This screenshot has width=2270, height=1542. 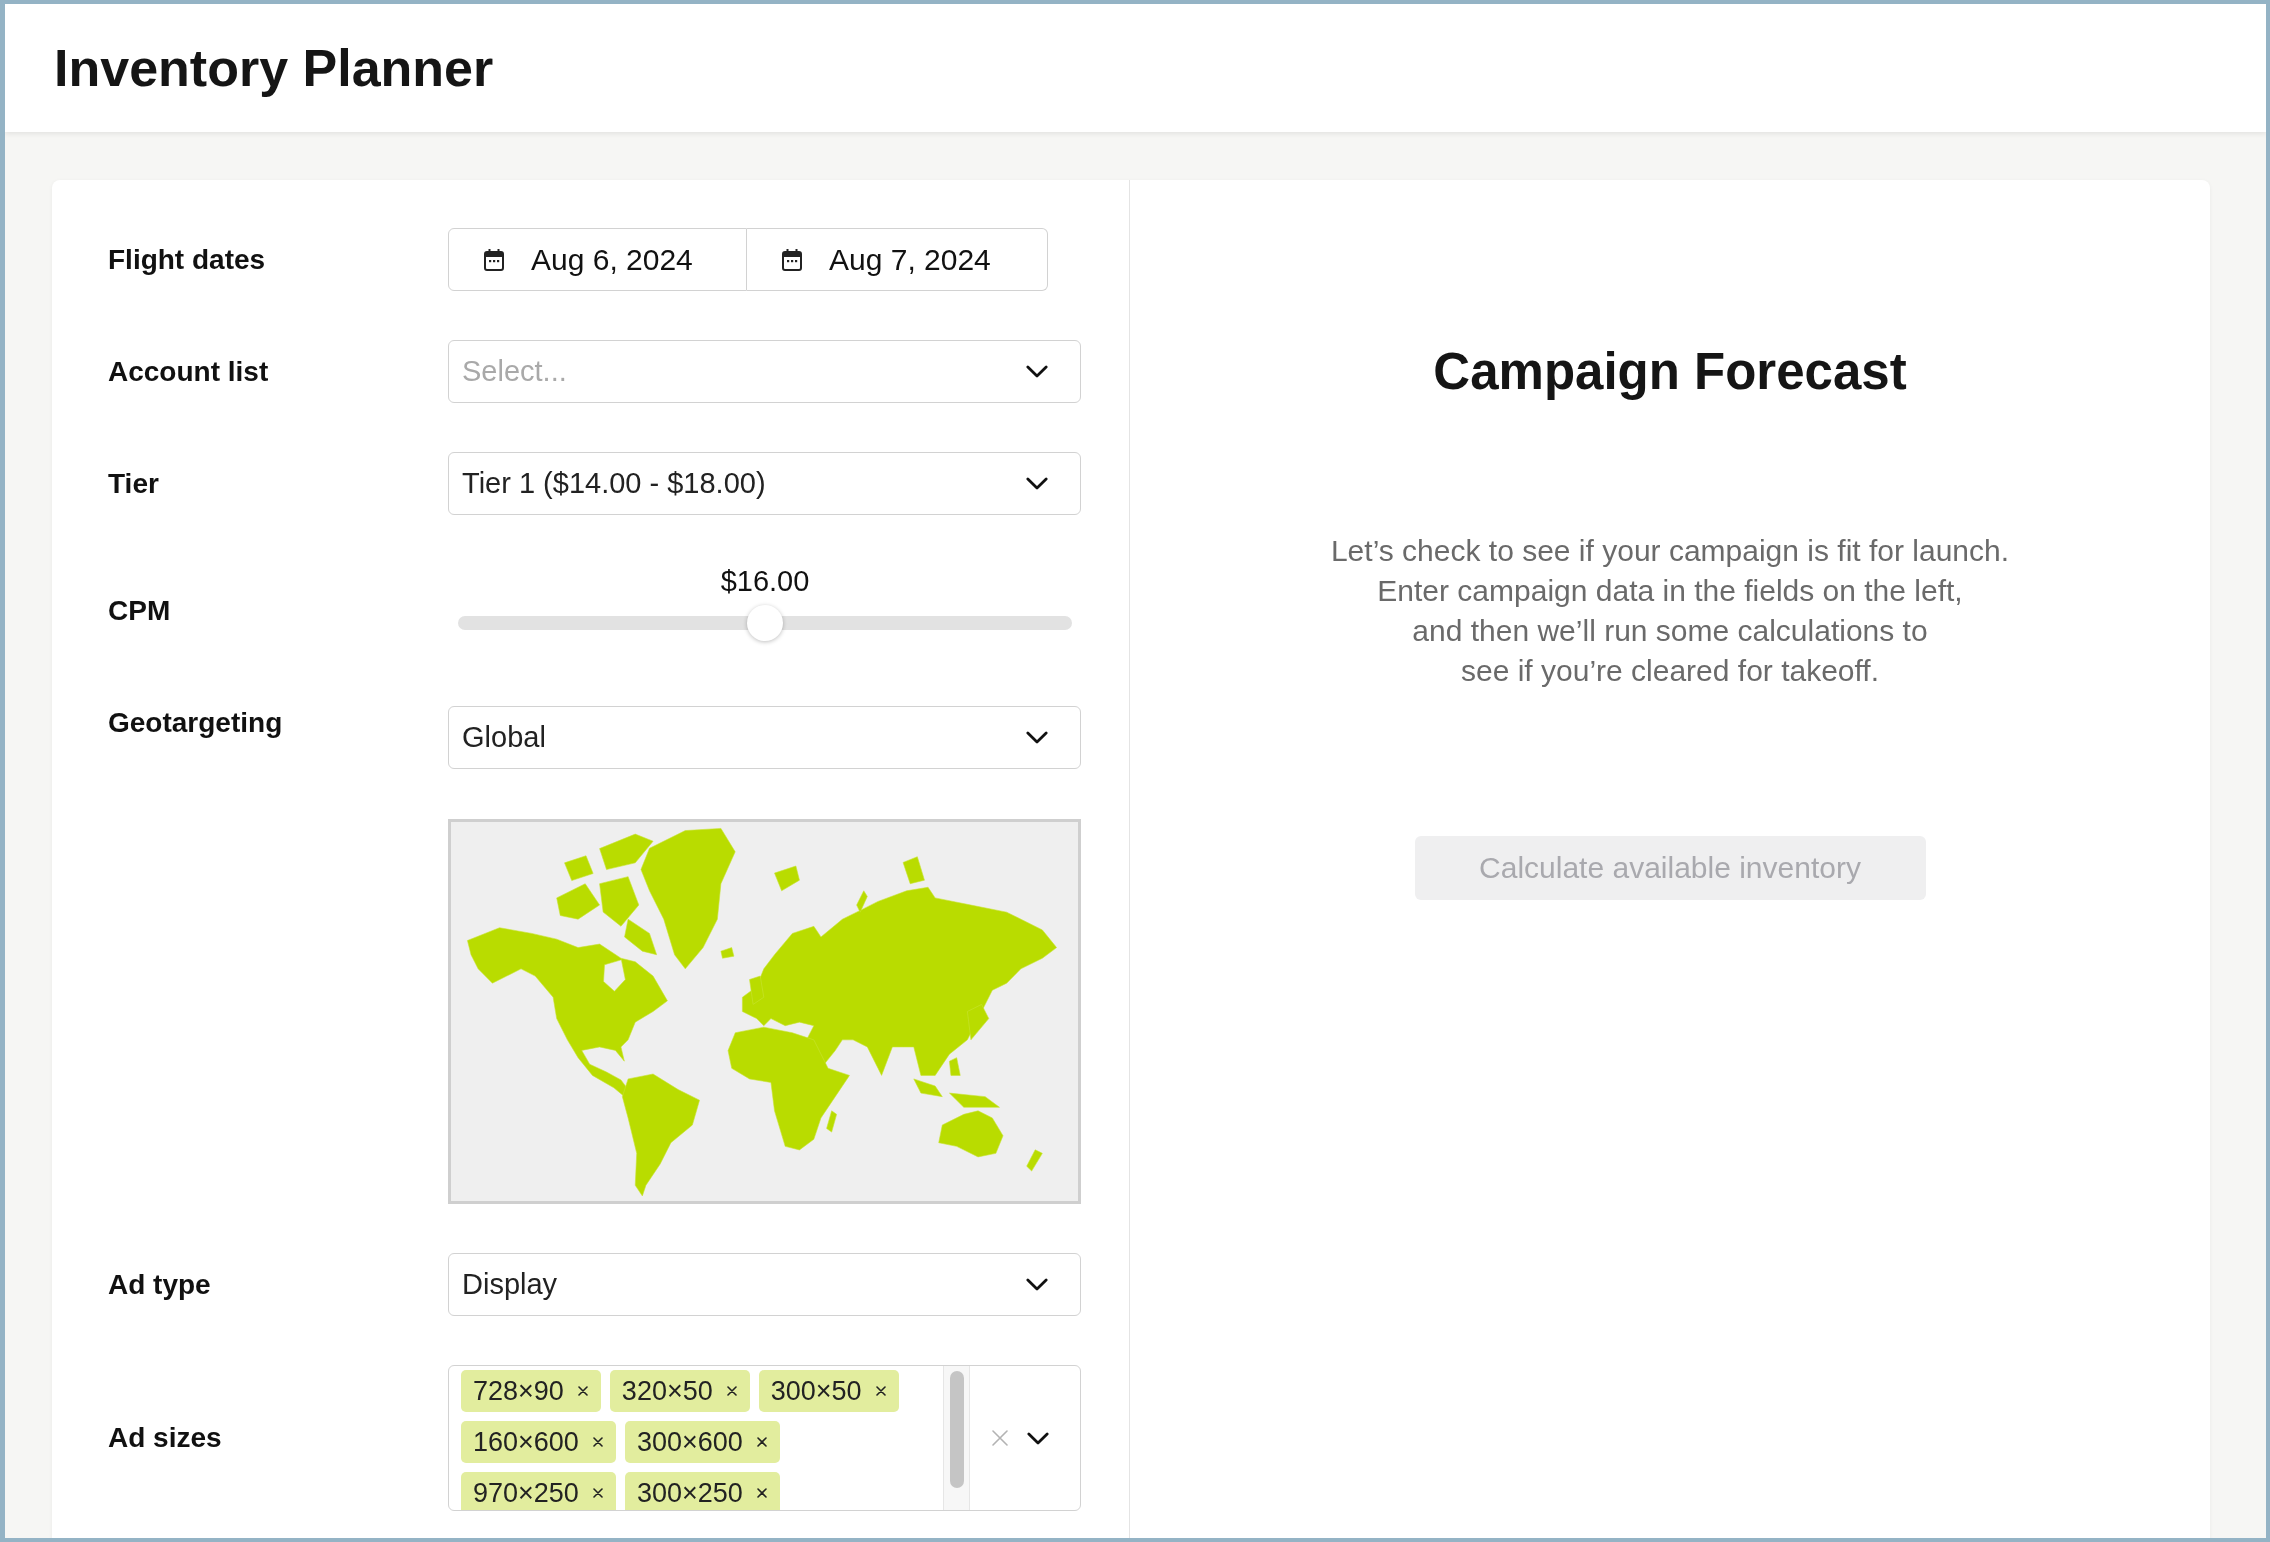 What do you see at coordinates (679, 1391) in the screenshot?
I see `size-tag: 320×50` at bounding box center [679, 1391].